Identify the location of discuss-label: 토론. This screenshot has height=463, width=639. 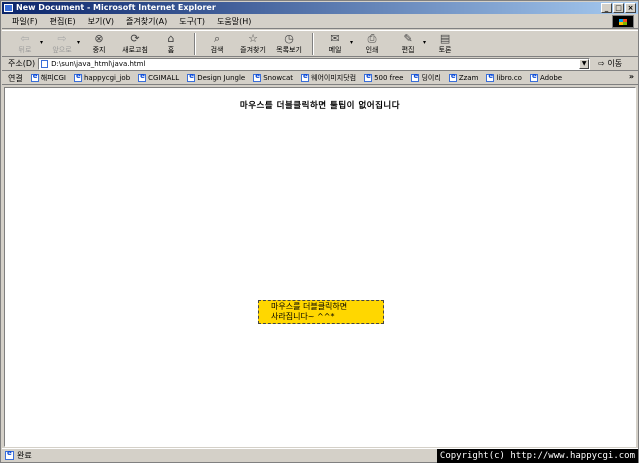
(445, 50).